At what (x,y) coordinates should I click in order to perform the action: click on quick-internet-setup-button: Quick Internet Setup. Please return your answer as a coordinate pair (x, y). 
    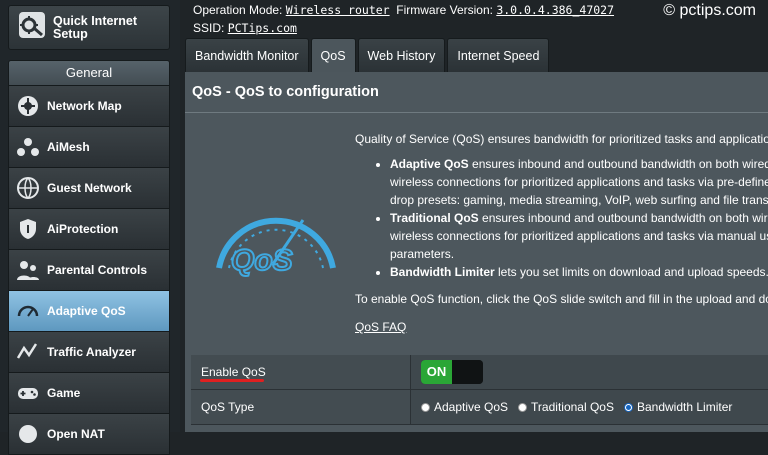
    Looking at the image, I should click on (89, 27).